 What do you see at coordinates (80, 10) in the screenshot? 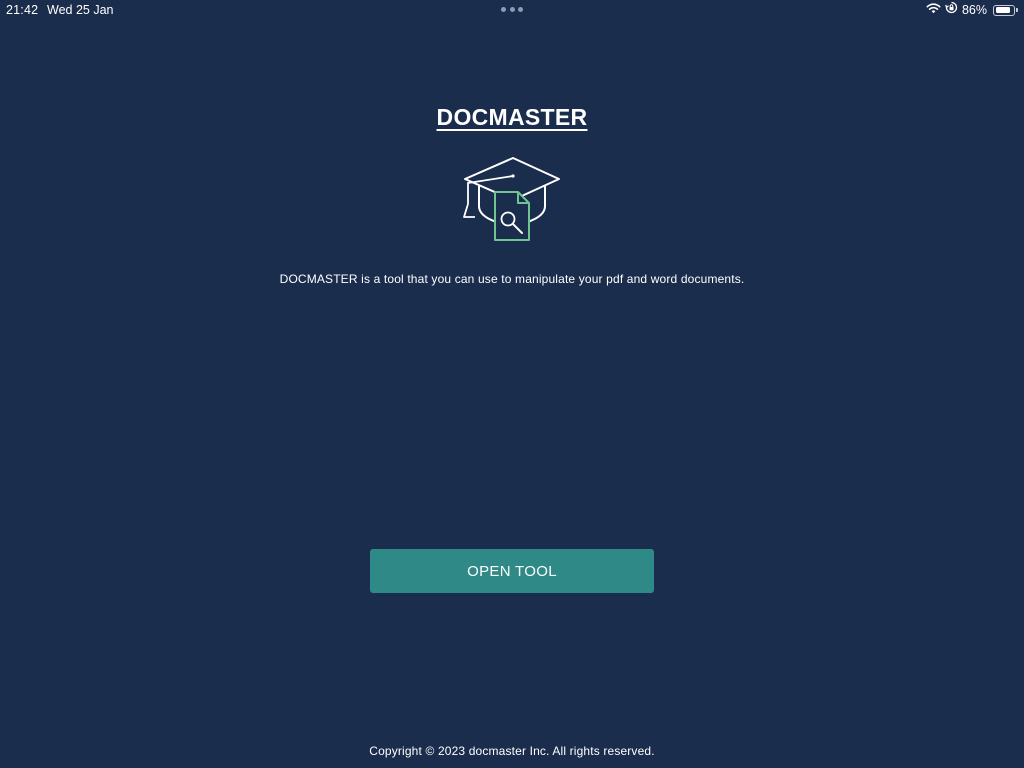
I see `status-date: Wed 25 Jan` at bounding box center [80, 10].